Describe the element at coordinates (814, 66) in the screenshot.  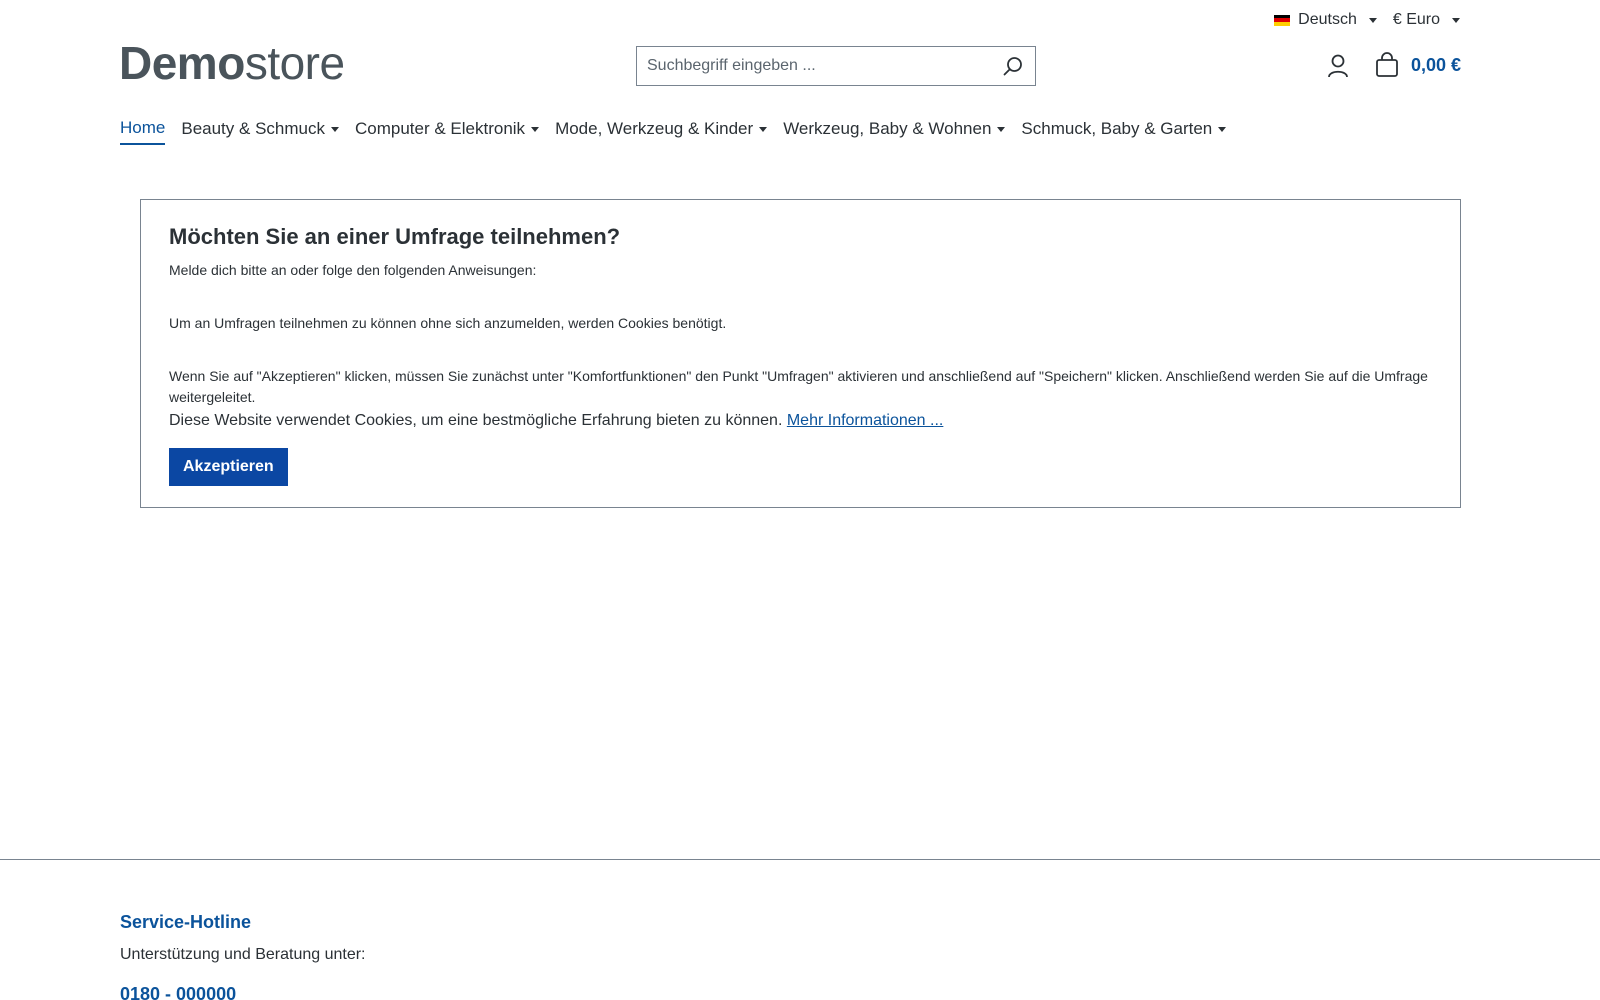
I see `search-input` at that location.